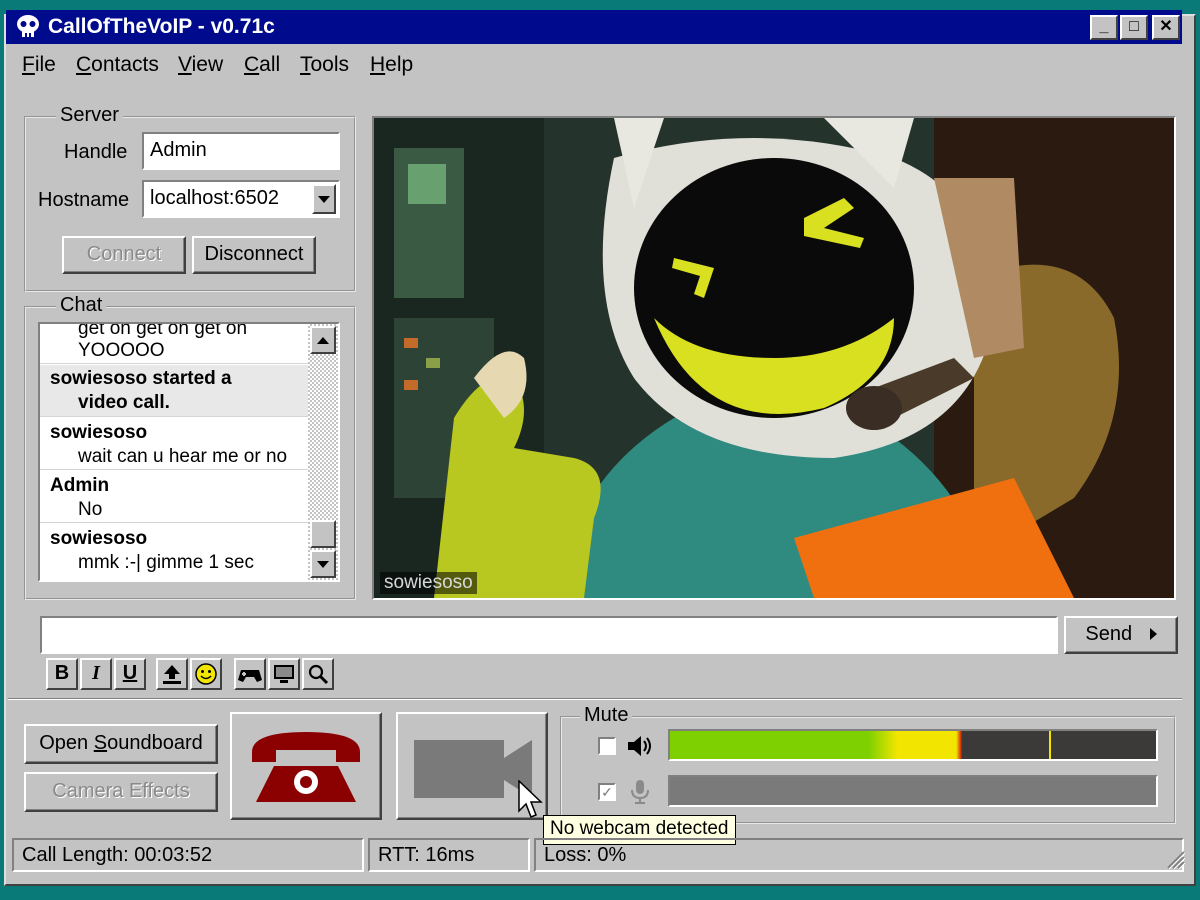  I want to click on section-divider, so click(595, 699).